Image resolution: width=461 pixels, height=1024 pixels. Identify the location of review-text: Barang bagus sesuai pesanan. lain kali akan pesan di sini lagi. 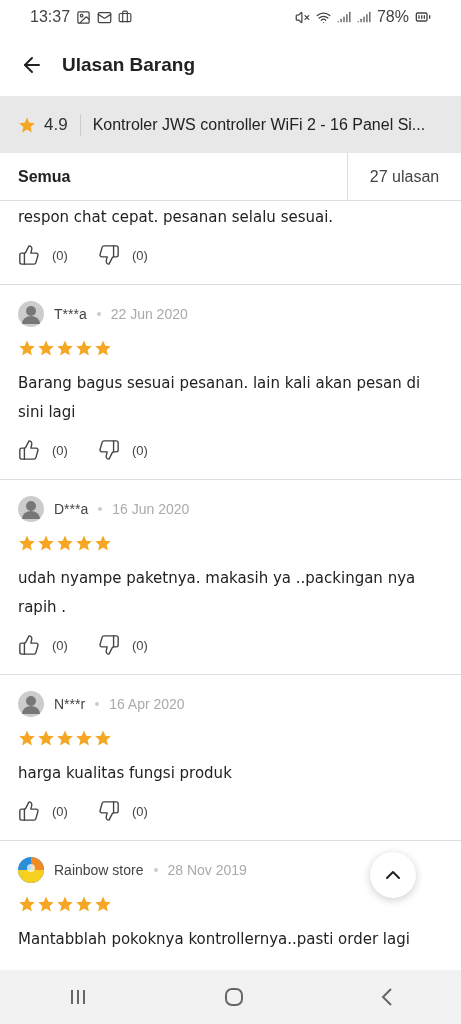
(220, 398).